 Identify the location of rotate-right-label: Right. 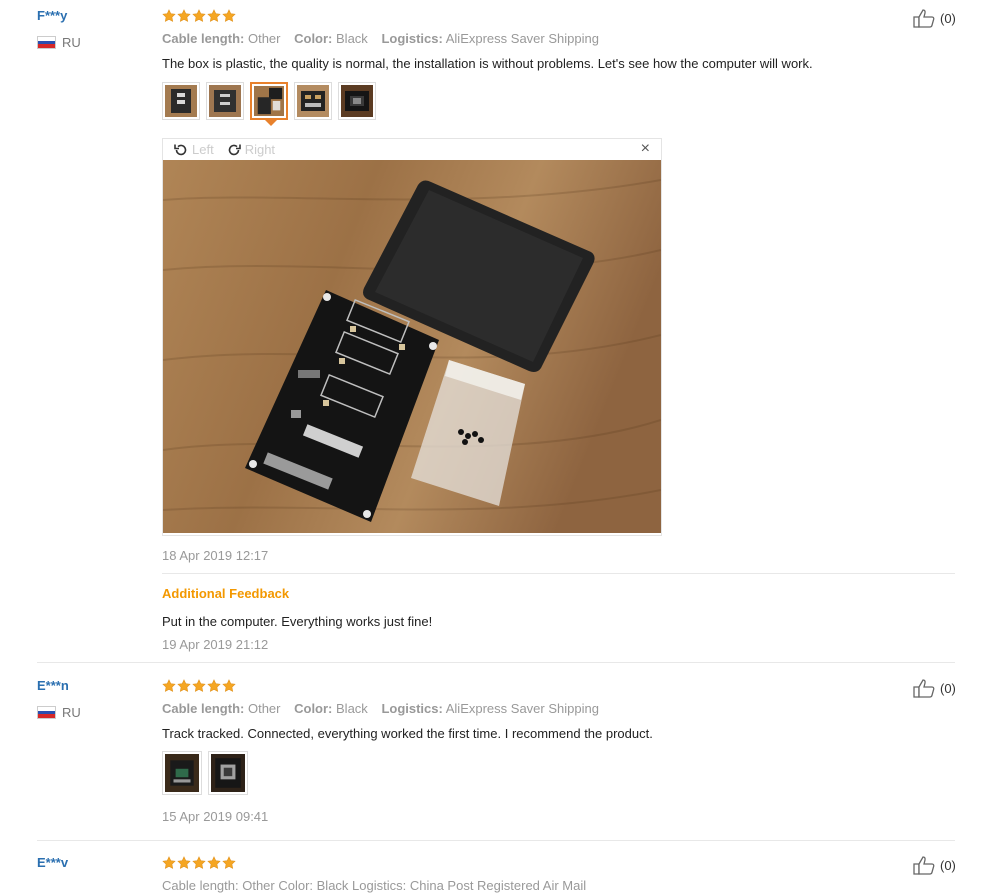
(260, 149).